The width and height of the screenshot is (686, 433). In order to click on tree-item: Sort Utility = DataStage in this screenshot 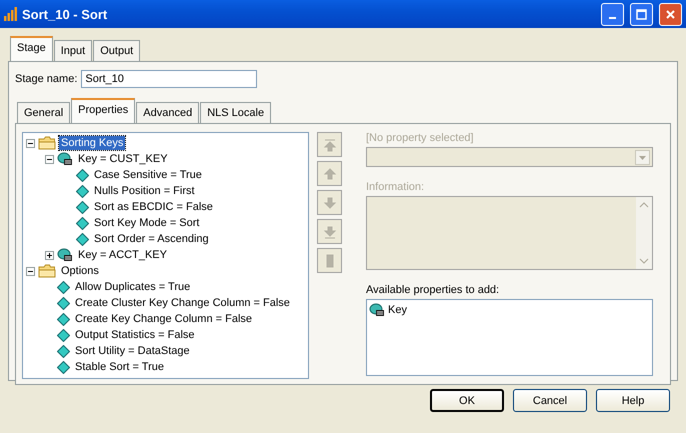, I will do `click(132, 351)`.